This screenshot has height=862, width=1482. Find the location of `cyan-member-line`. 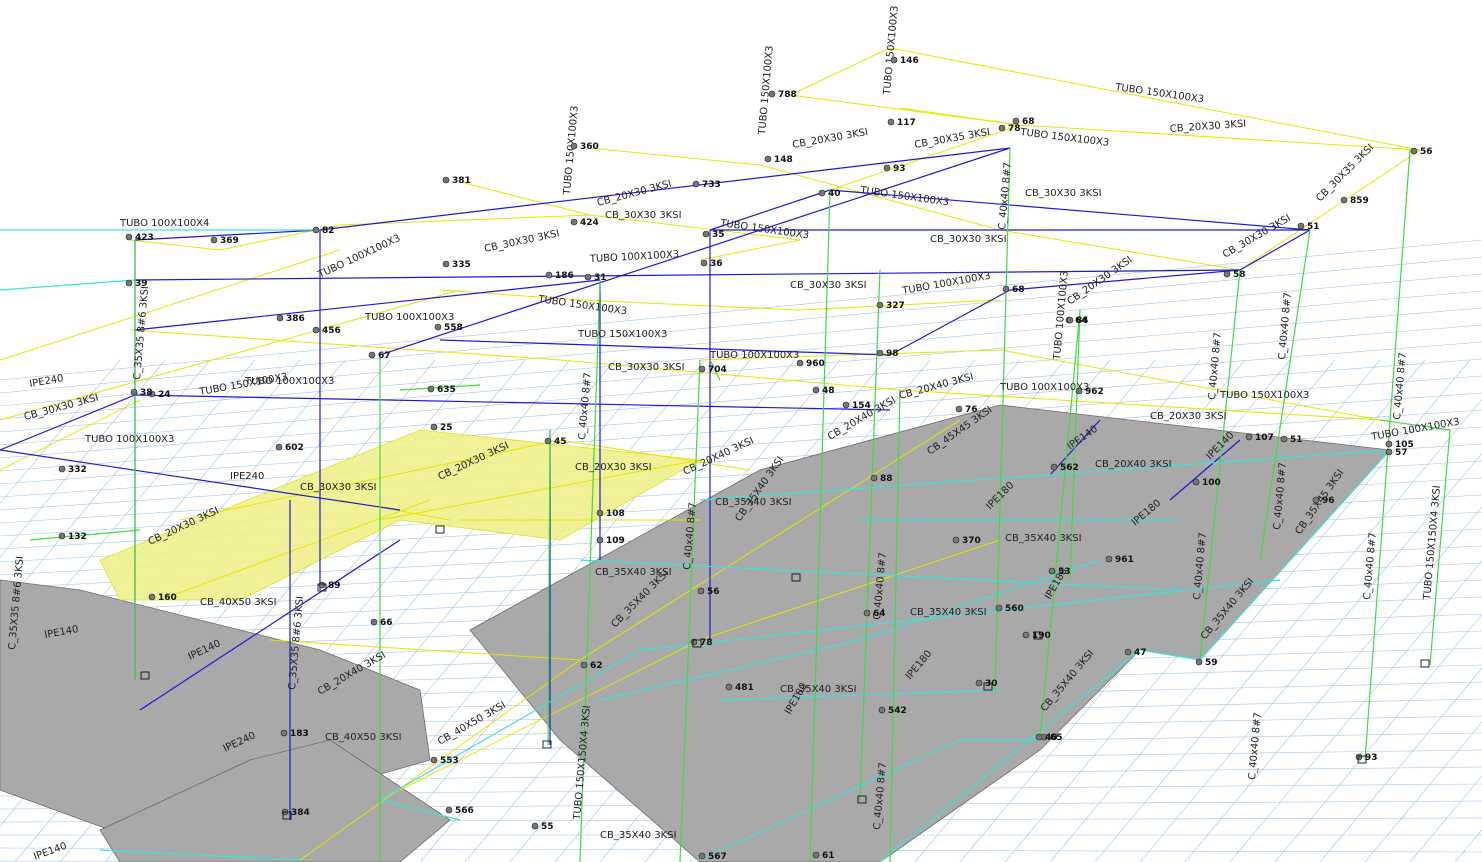

cyan-member-line is located at coordinates (68, 285).